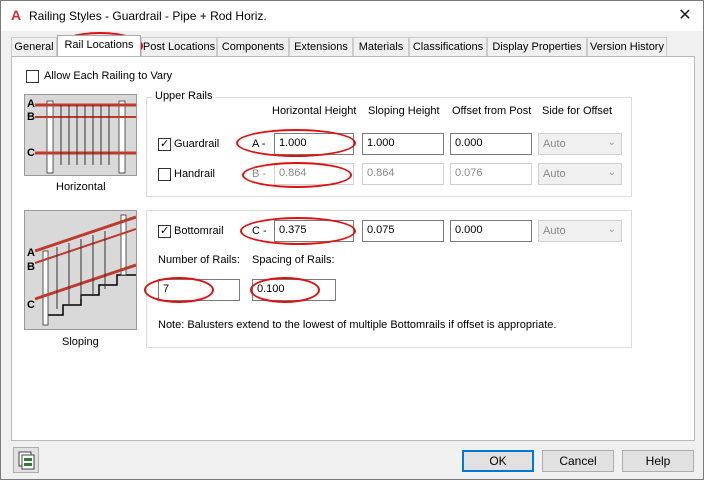 Image resolution: width=704 pixels, height=480 pixels. What do you see at coordinates (32, 76) in the screenshot?
I see `allow-vary-checkbox` at bounding box center [32, 76].